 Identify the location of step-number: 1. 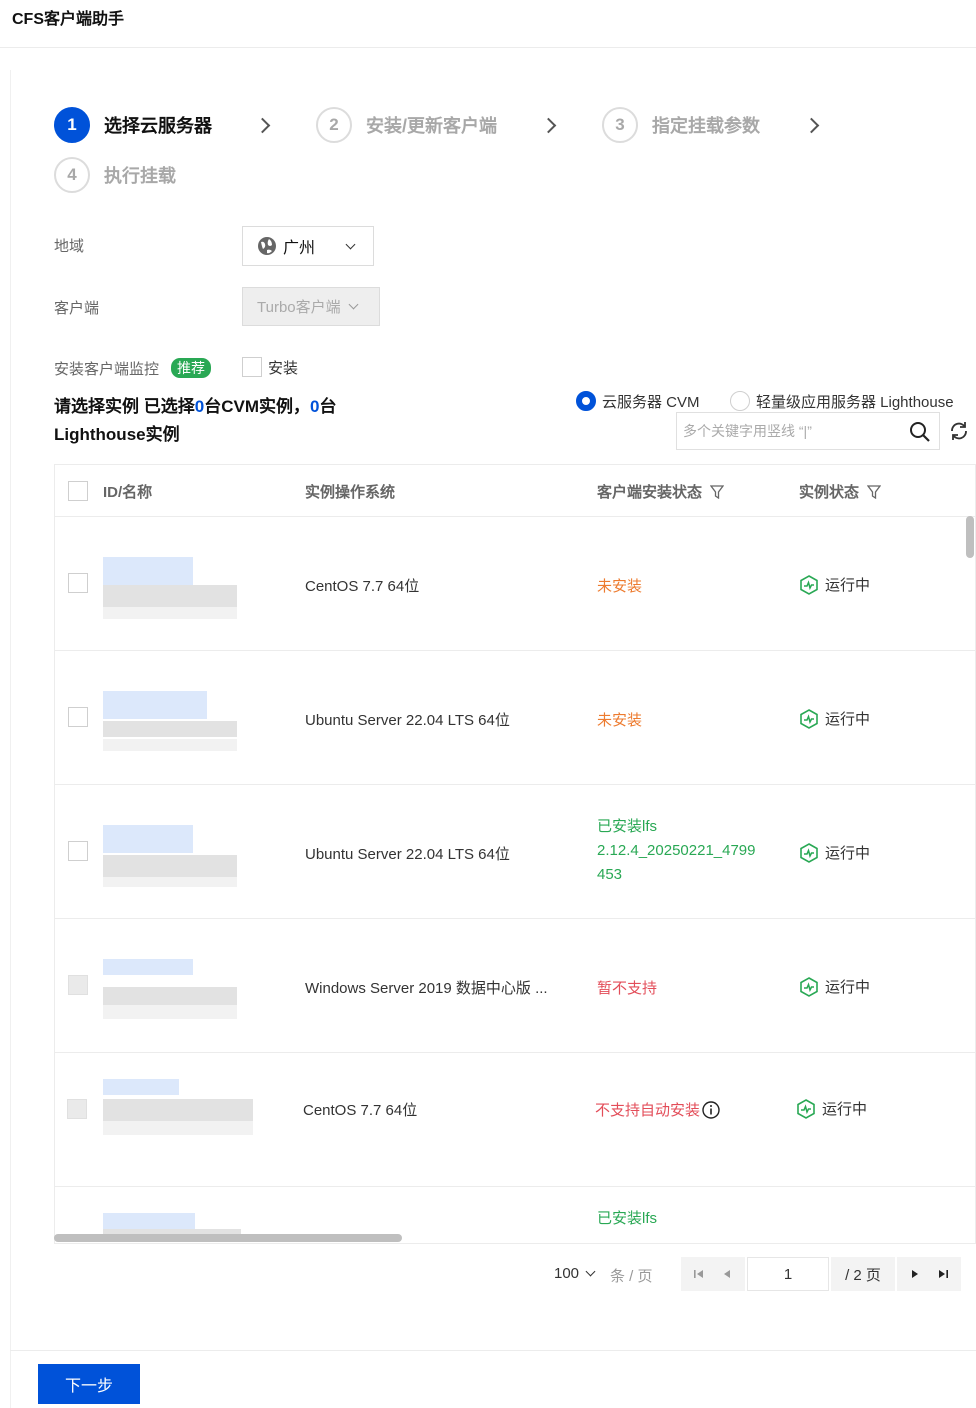
(72, 125).